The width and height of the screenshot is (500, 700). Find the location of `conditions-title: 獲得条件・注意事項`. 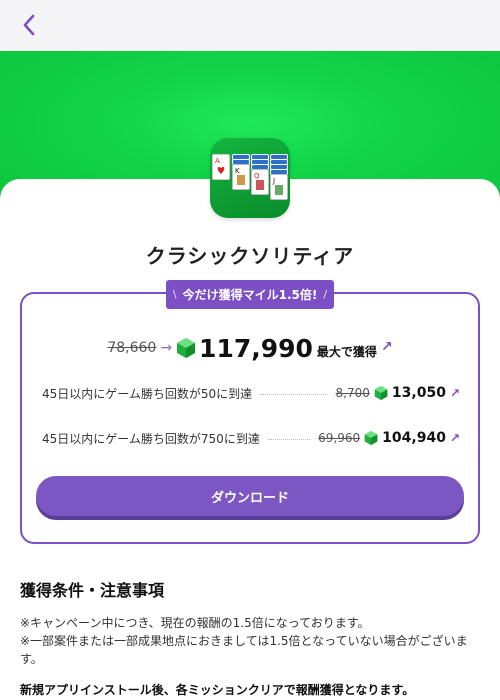

conditions-title: 獲得条件・注意事項 is located at coordinates (92, 590).